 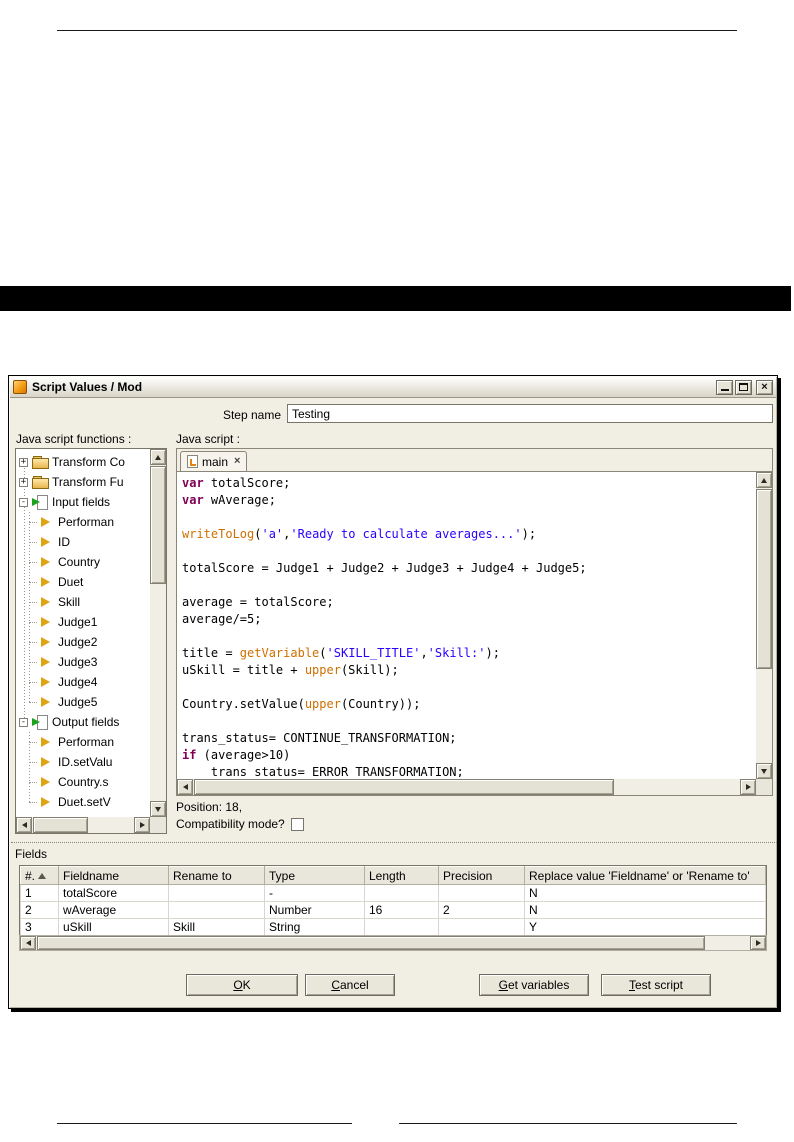 What do you see at coordinates (395, 298) in the screenshot?
I see `black-banner` at bounding box center [395, 298].